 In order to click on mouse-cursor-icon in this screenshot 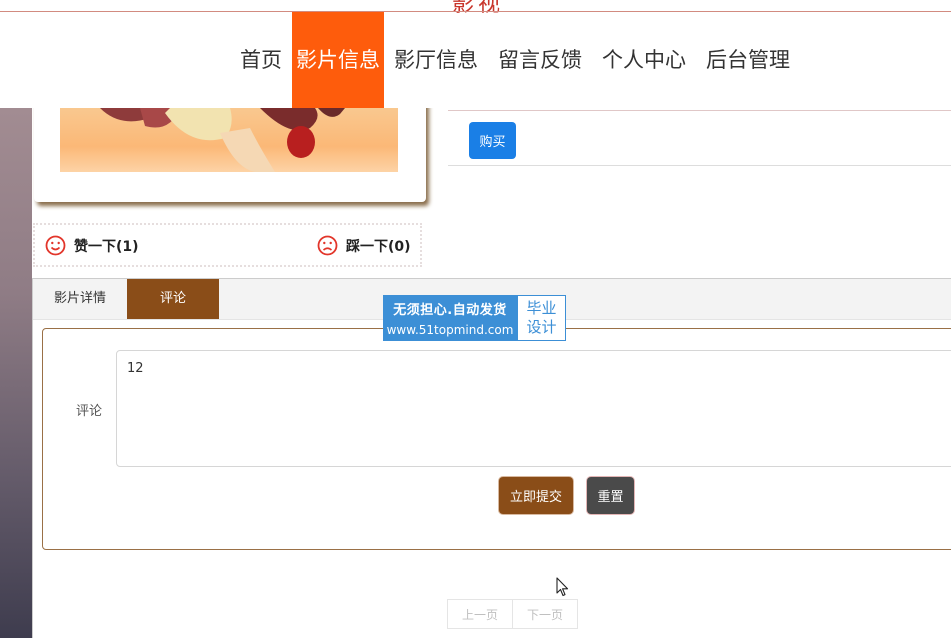, I will do `click(562, 587)`.